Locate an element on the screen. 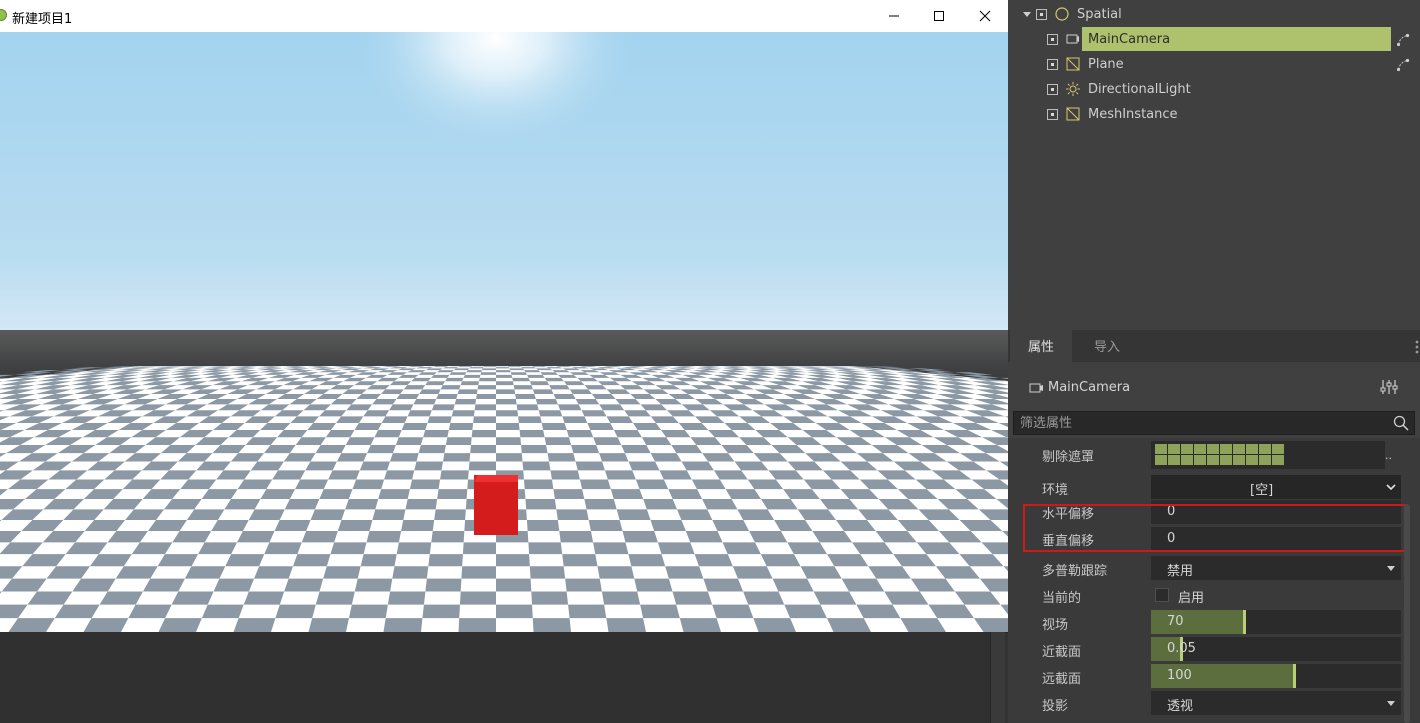 The image size is (1420, 723). object-name: MainCamera is located at coordinates (1089, 387).